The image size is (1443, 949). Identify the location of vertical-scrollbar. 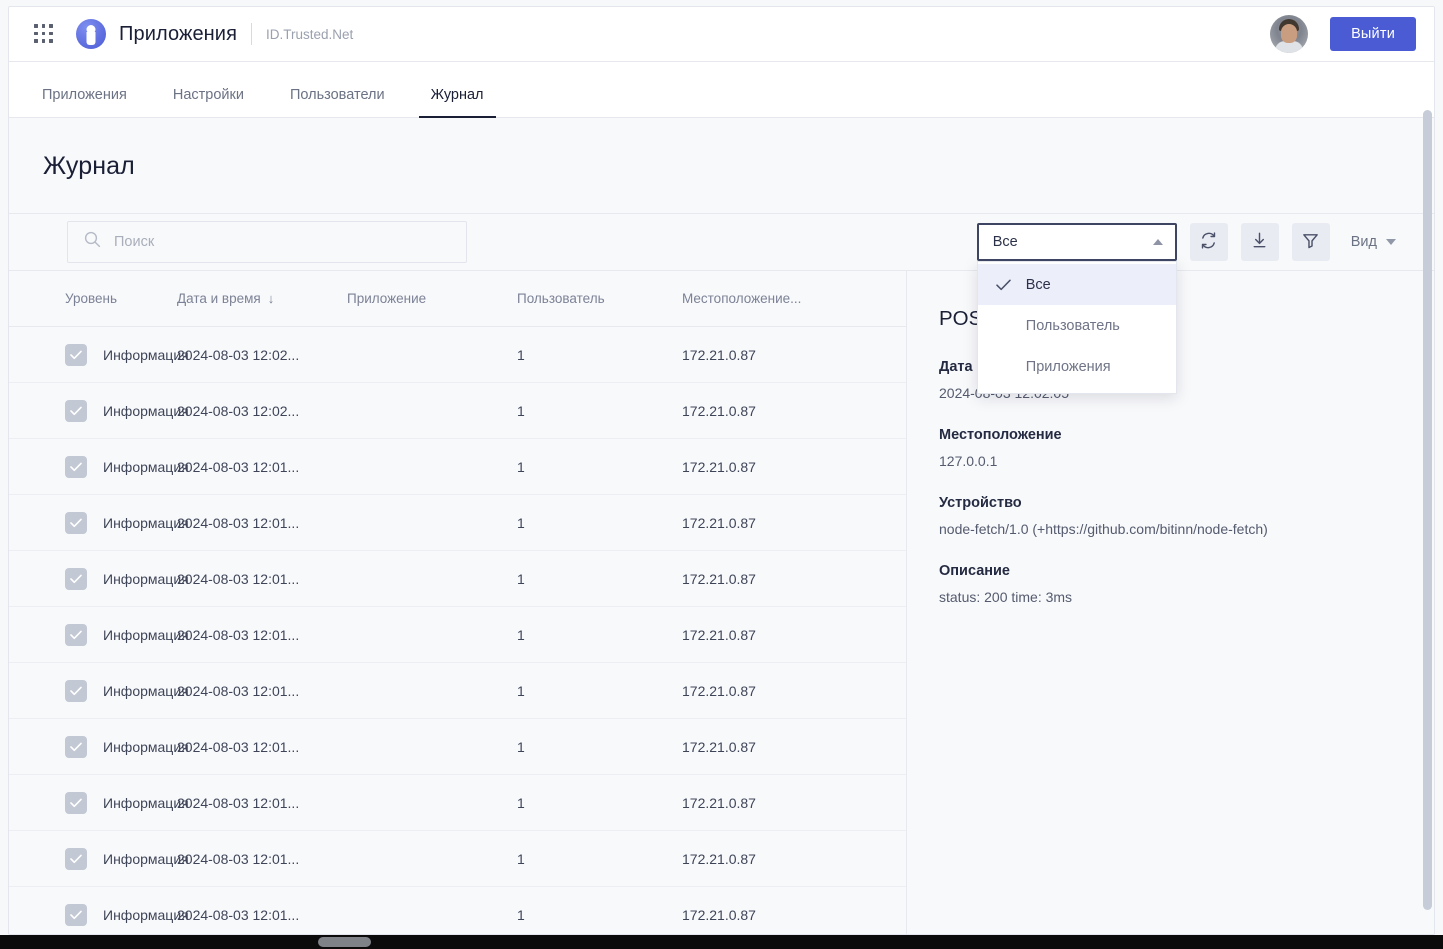
(1427, 510).